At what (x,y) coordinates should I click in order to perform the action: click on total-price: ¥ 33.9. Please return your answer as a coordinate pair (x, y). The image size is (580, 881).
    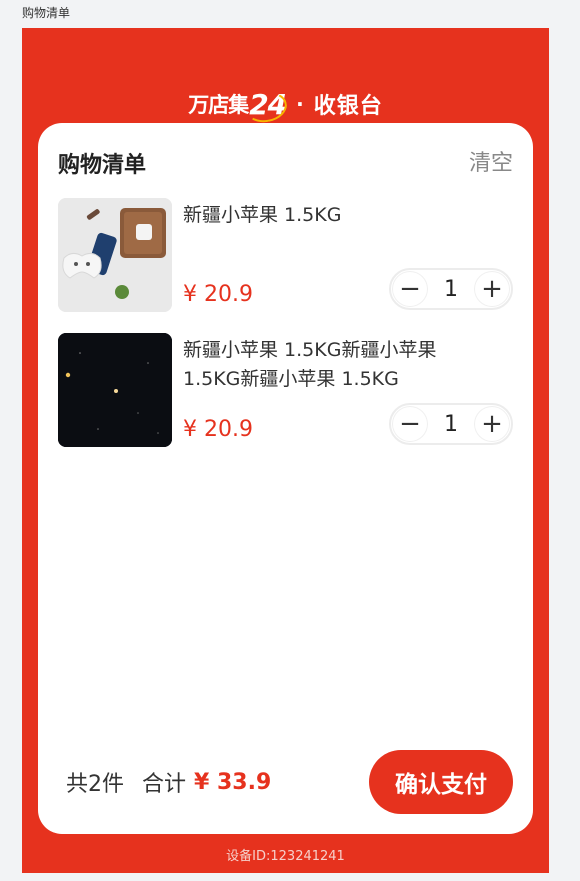
    Looking at the image, I should click on (233, 782).